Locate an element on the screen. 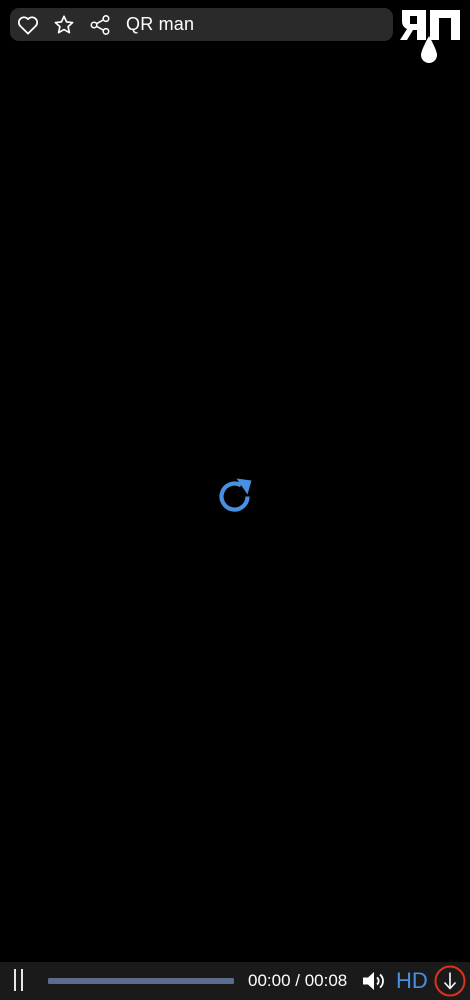  logo-letter-pe is located at coordinates (445, 25).